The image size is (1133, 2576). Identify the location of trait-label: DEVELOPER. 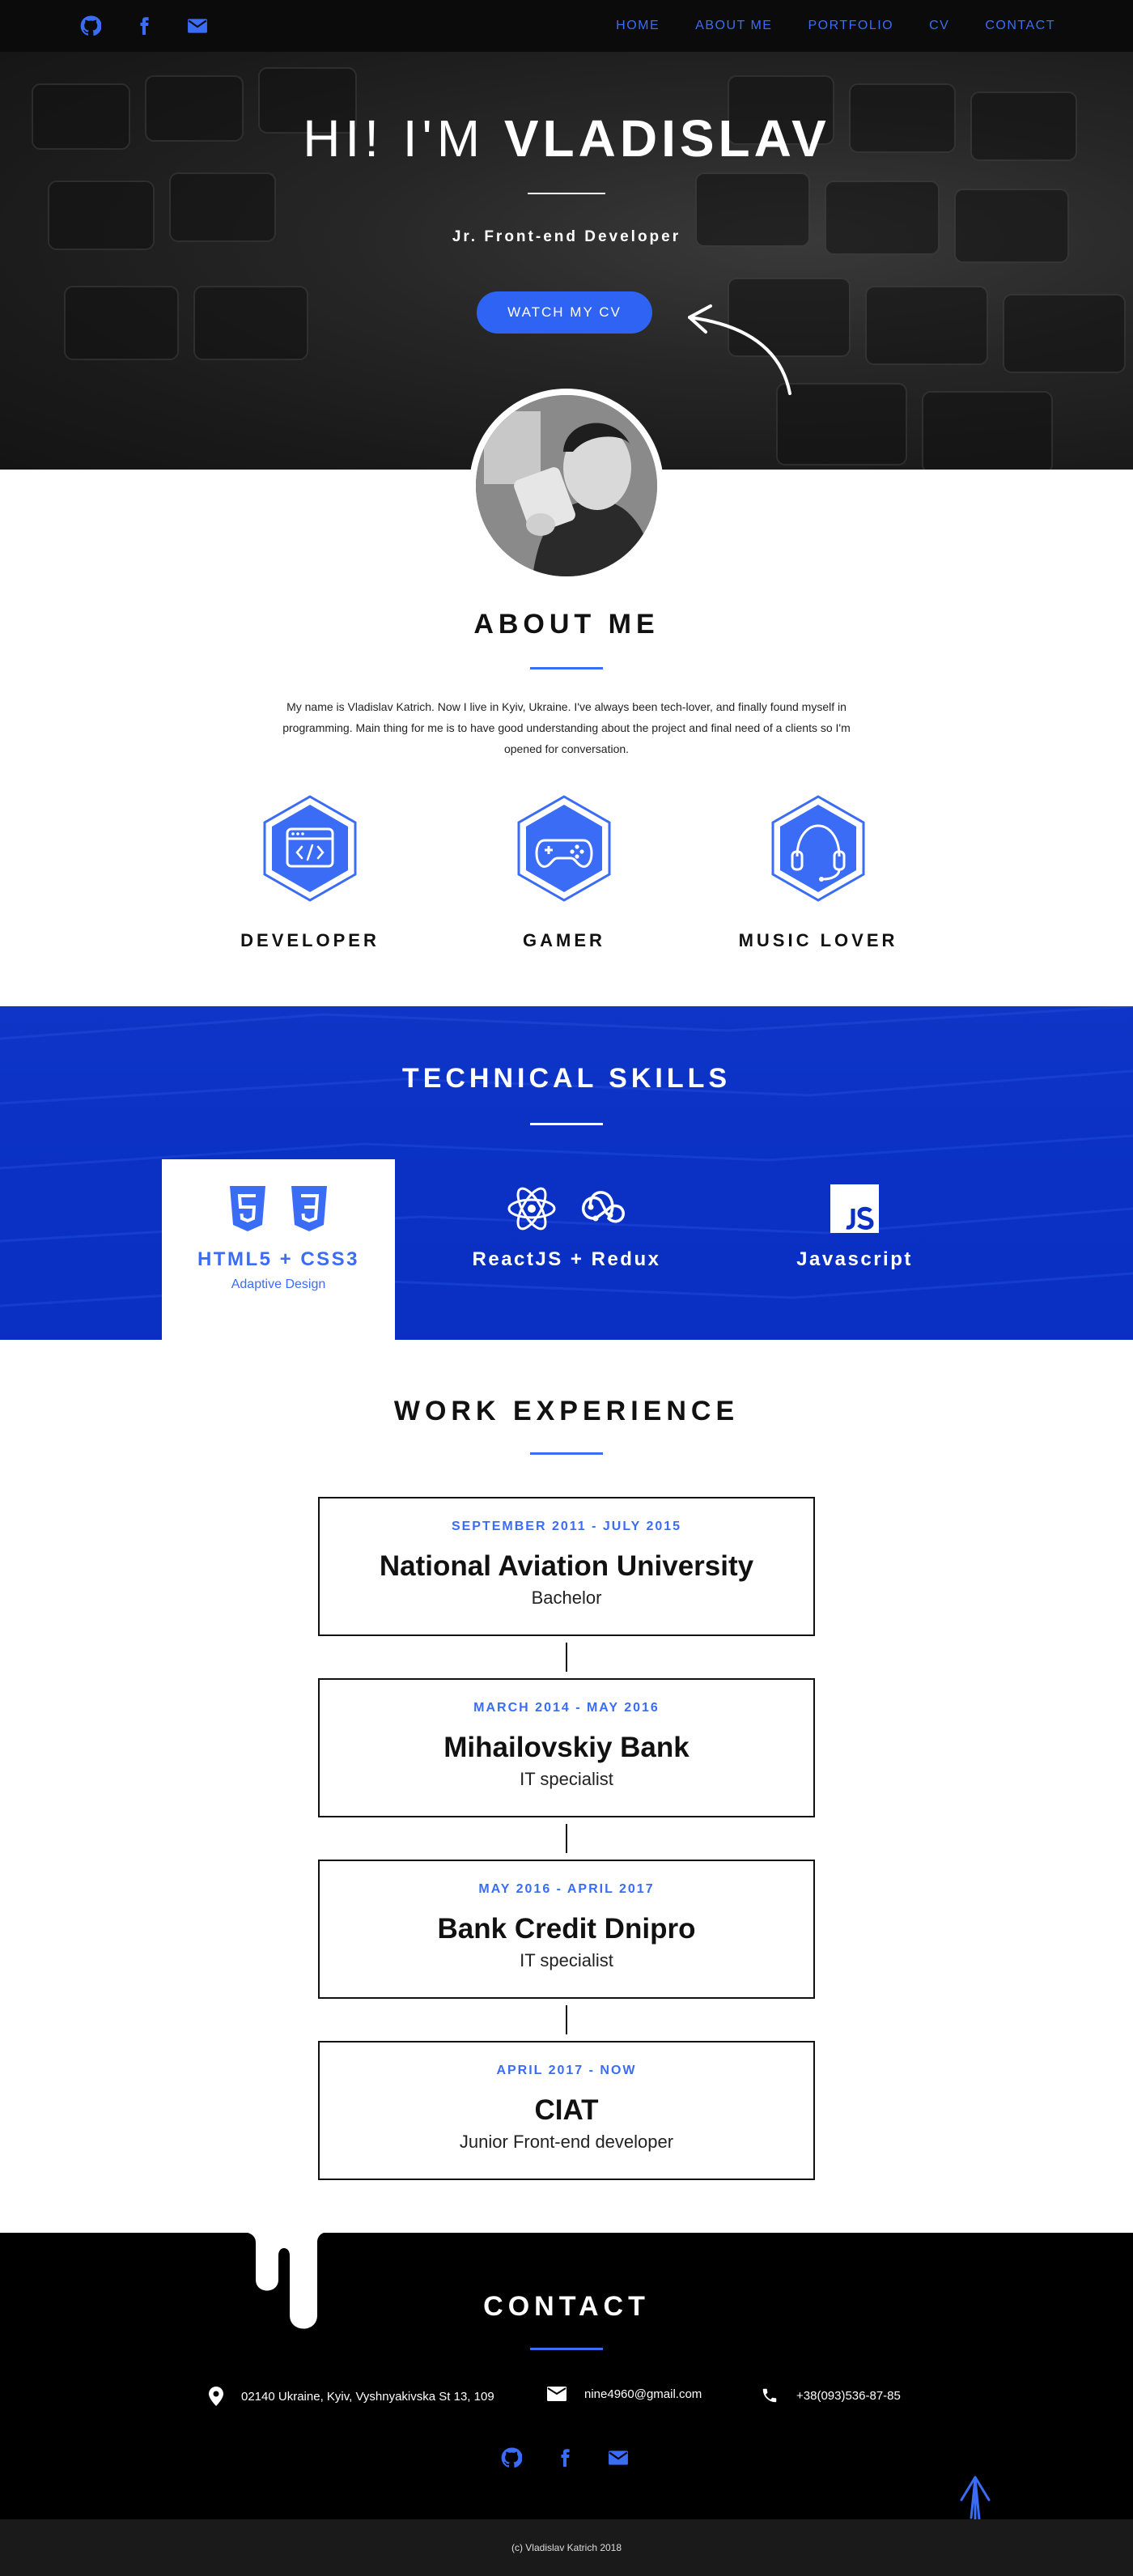
(310, 940).